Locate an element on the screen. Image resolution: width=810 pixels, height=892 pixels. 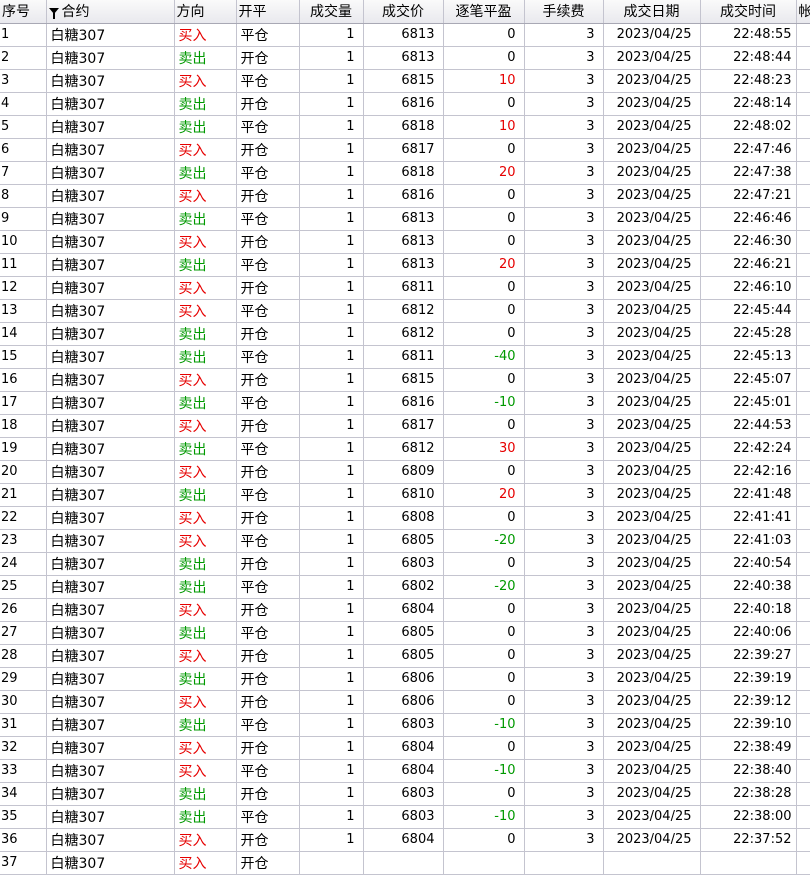
table-row: 9 白糖307 卖出 平仓 1 6813 0 3 2023/04/25 22:46:46 is located at coordinates (405, 219).